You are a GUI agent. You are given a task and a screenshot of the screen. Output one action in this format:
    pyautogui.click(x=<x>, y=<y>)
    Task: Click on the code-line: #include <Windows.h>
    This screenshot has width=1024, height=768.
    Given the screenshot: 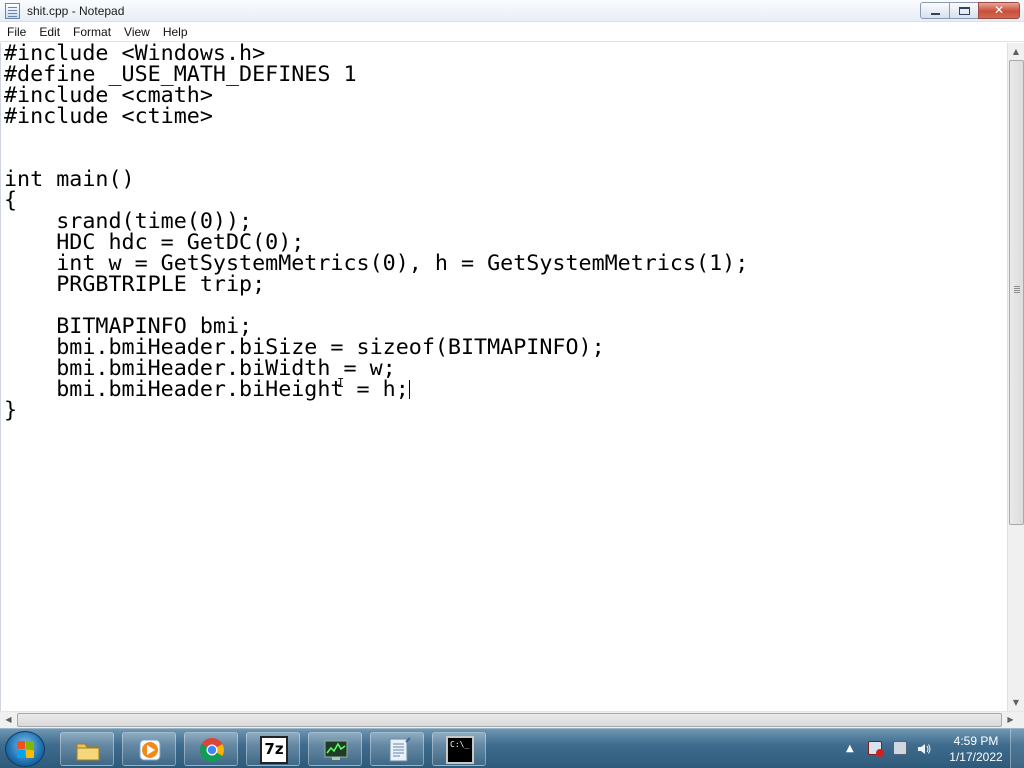 What is the action you would take?
    pyautogui.click(x=504, y=54)
    